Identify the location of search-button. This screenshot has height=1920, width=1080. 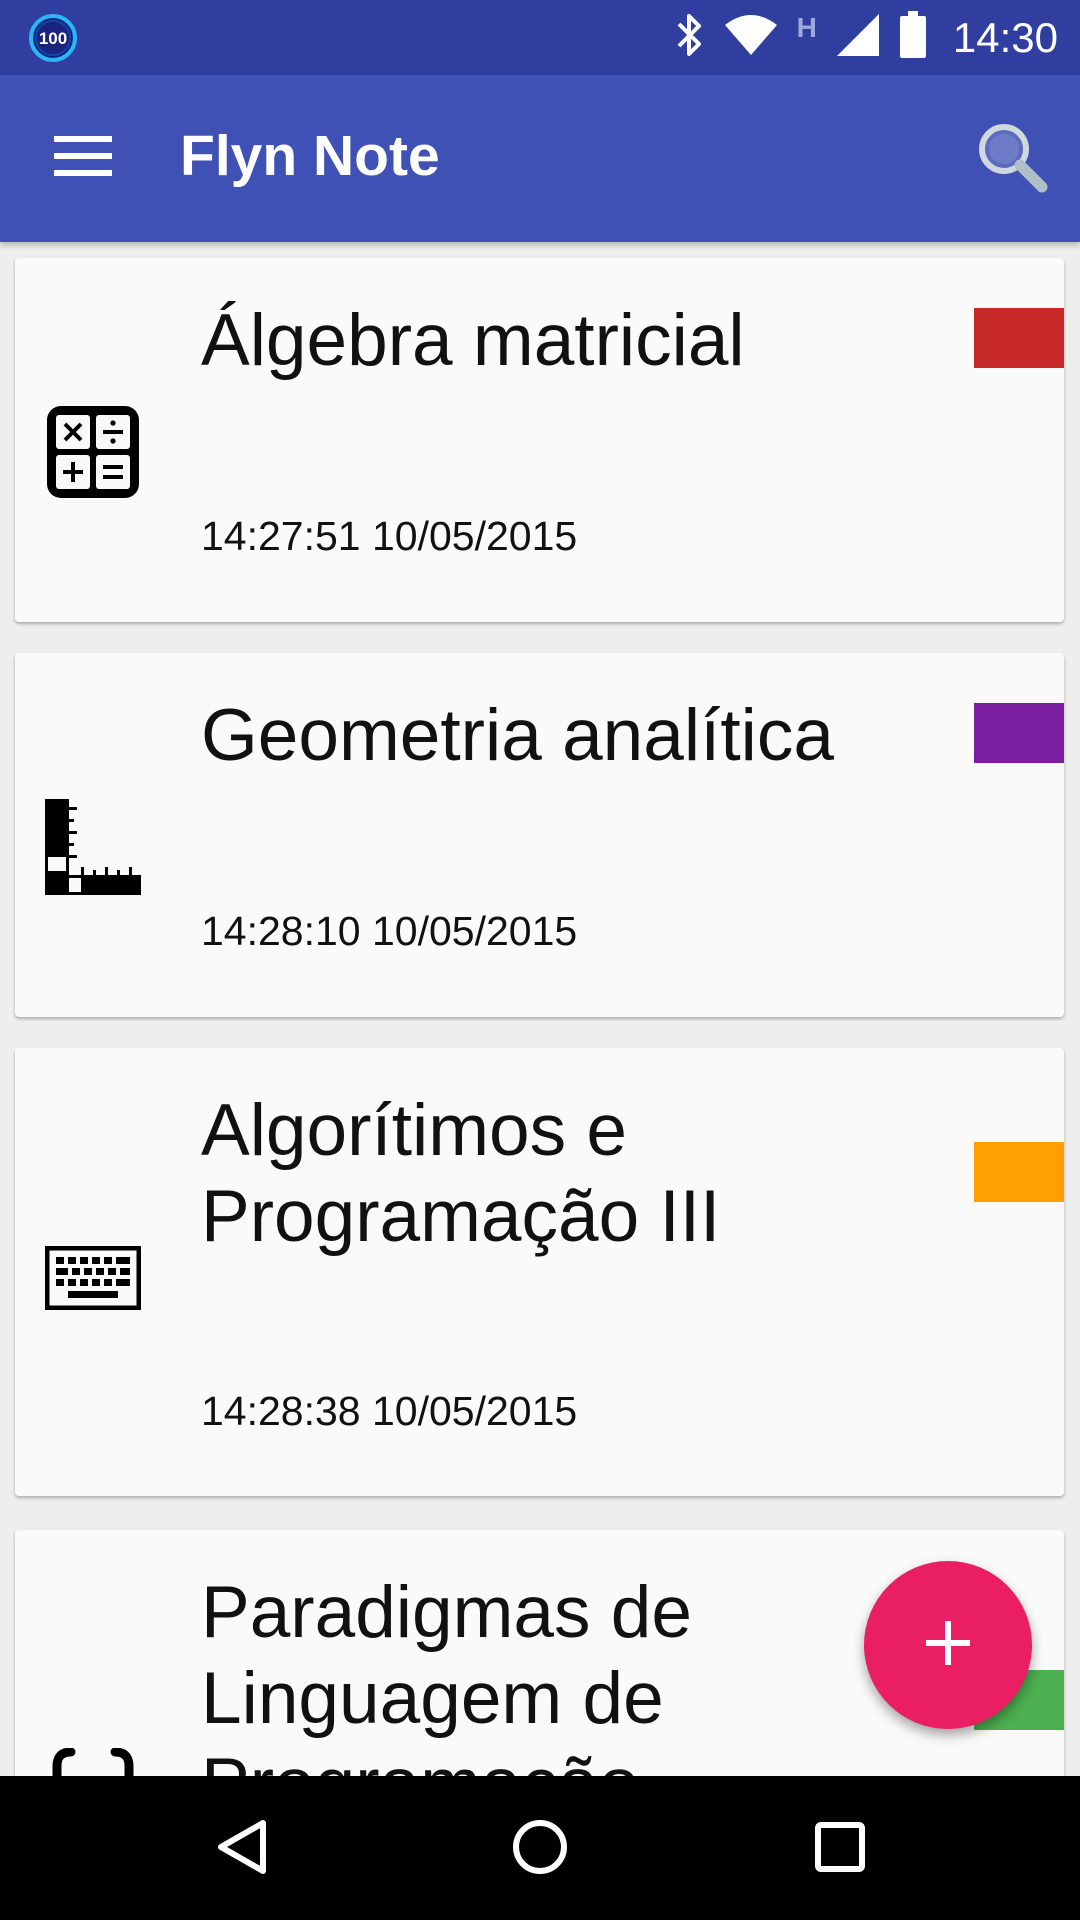
(1012, 159).